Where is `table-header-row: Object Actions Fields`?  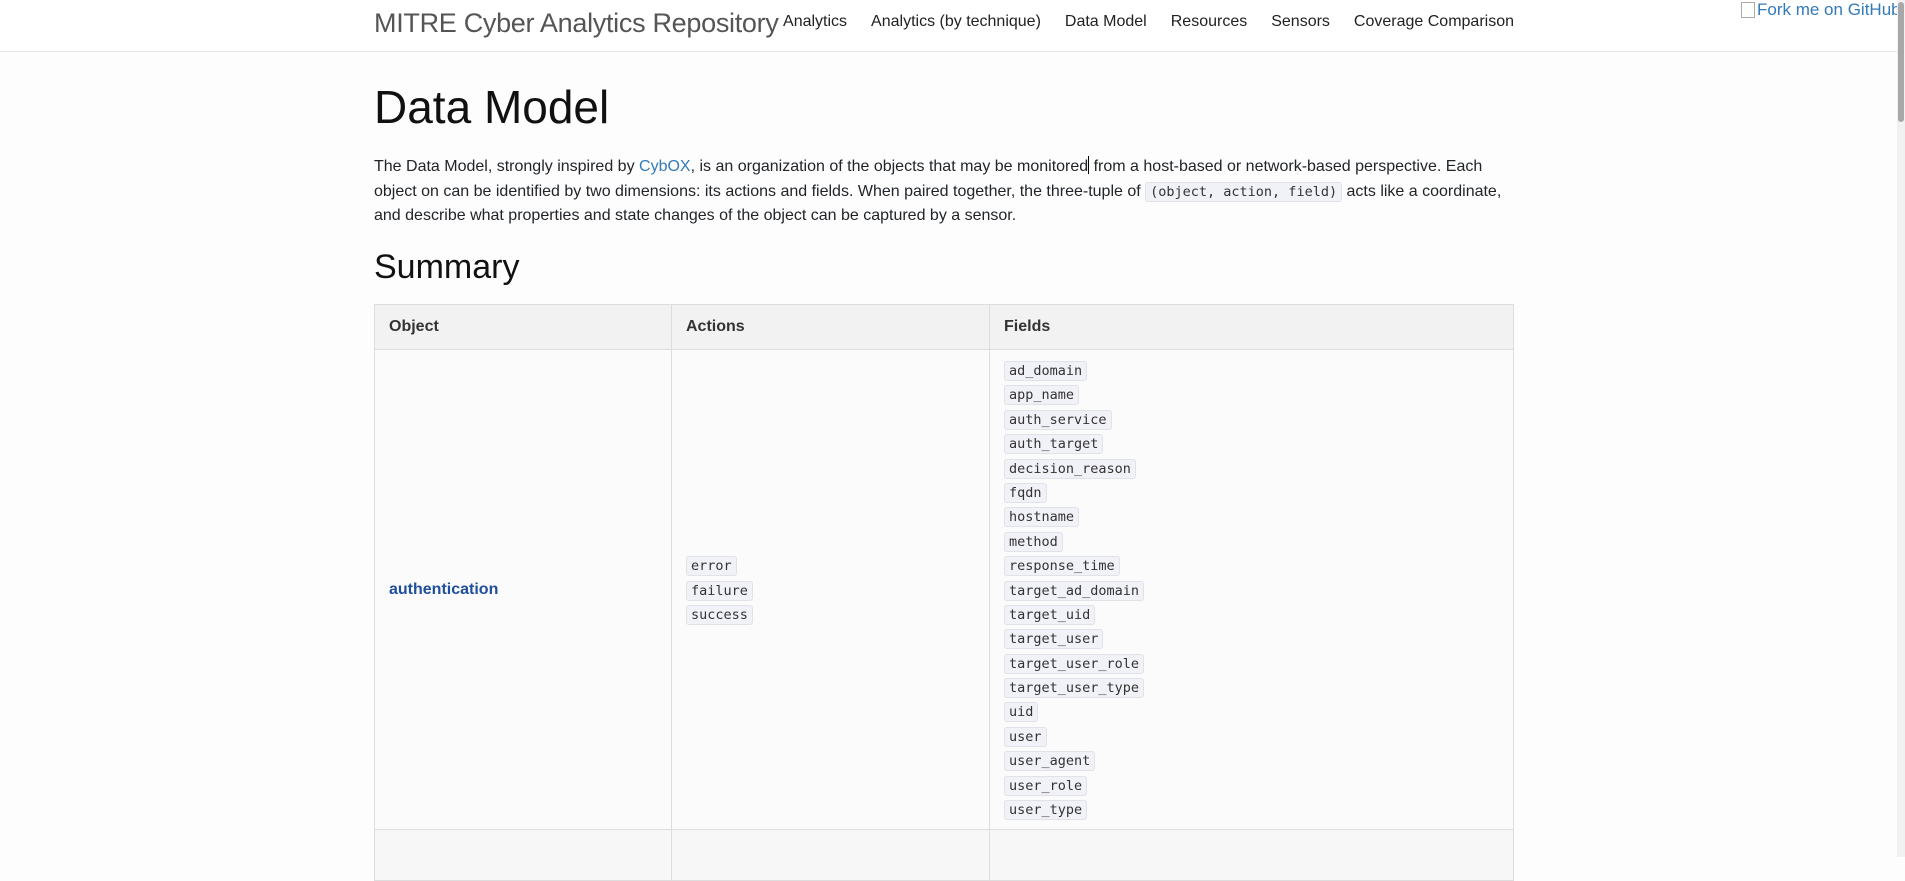
table-header-row: Object Actions Fields is located at coordinates (944, 327).